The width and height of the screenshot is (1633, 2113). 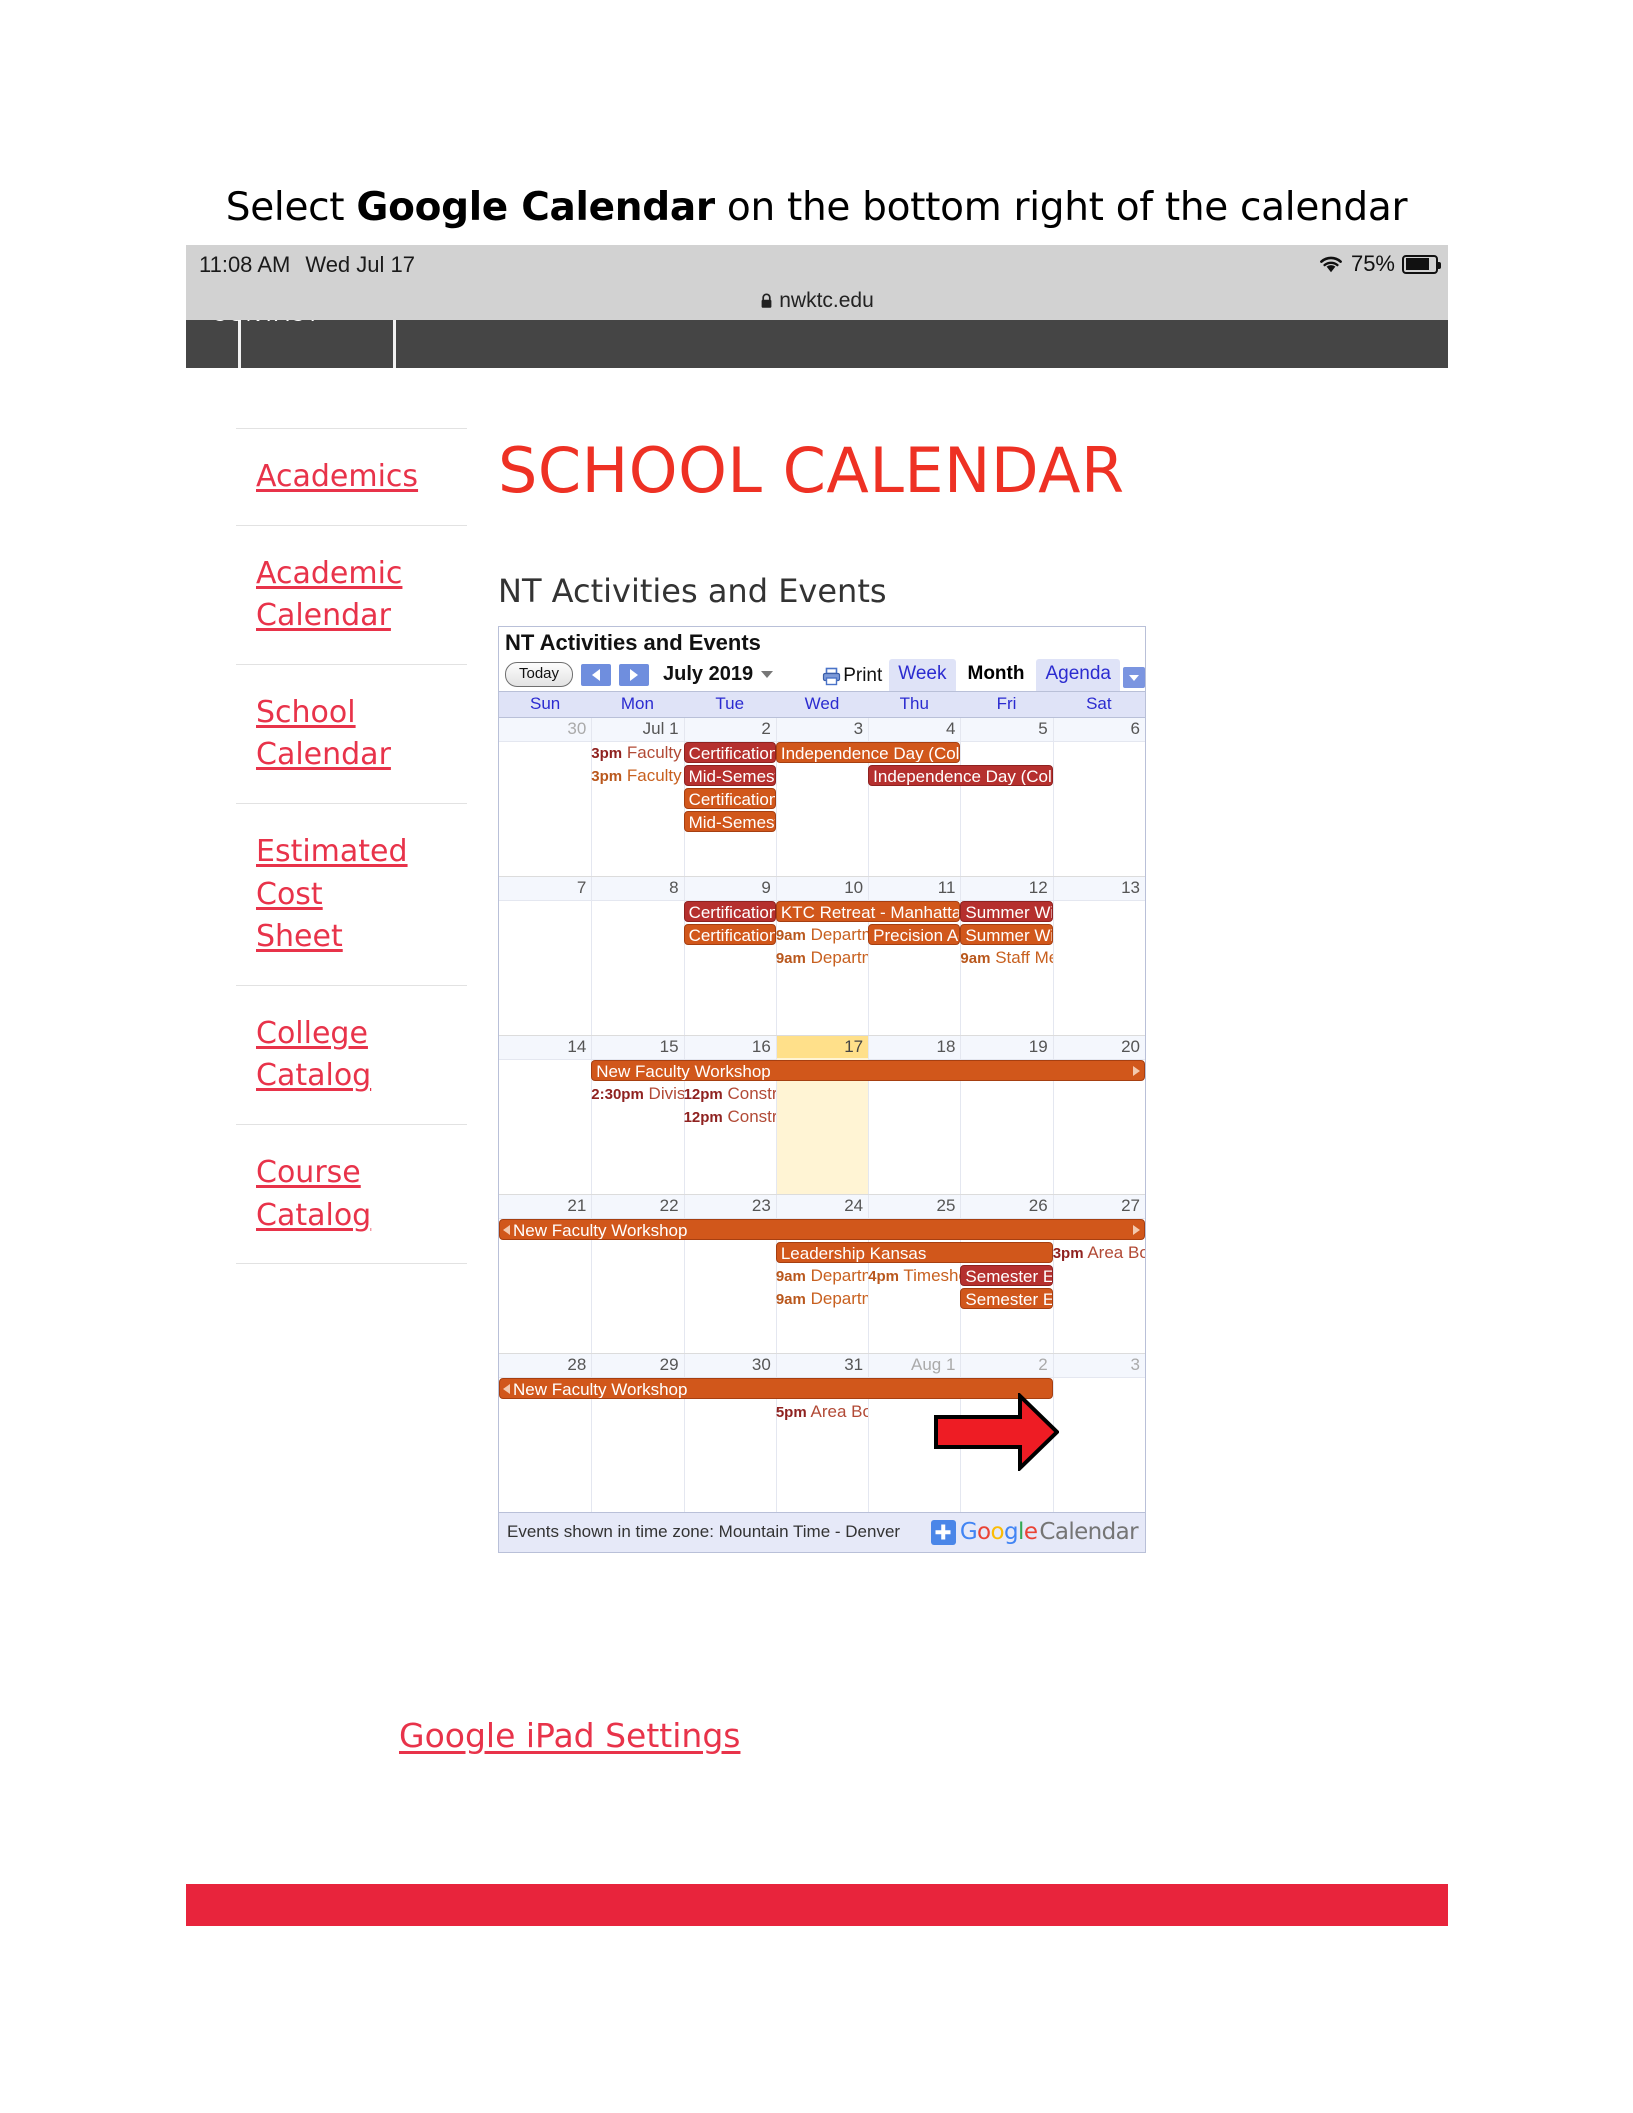 I want to click on sidebar-item-school-calendar-line2: Calendar, so click(x=351, y=755).